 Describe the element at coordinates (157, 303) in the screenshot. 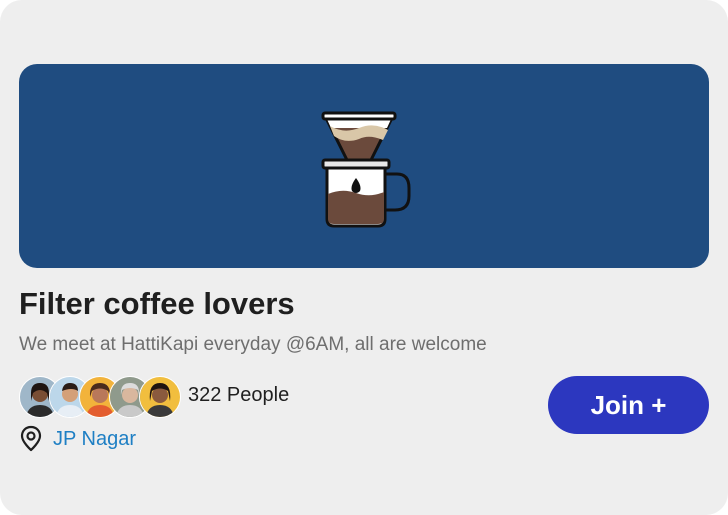

I see `group-title: Filter coffee lovers` at that location.